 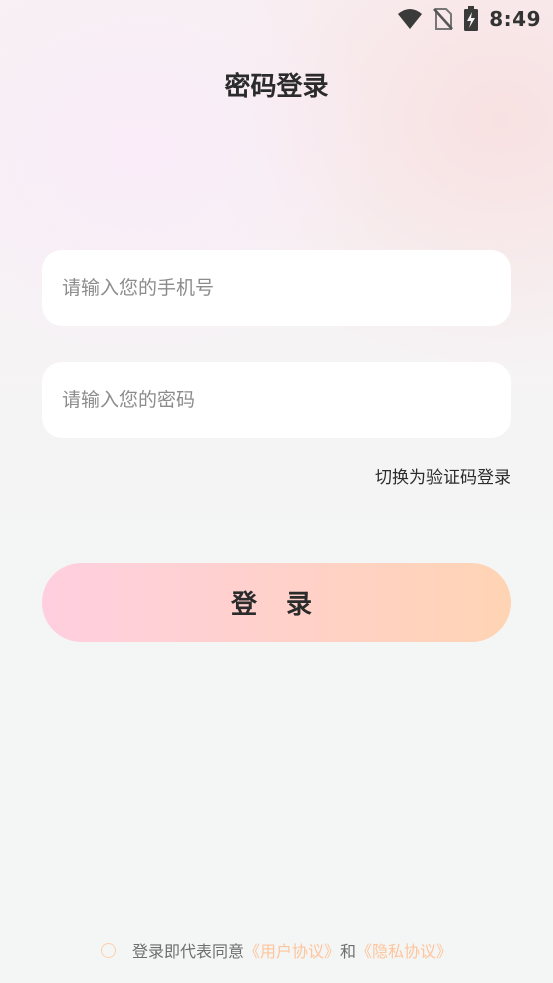 What do you see at coordinates (292, 950) in the screenshot?
I see `user-agreement-link: 《用户协议》` at bounding box center [292, 950].